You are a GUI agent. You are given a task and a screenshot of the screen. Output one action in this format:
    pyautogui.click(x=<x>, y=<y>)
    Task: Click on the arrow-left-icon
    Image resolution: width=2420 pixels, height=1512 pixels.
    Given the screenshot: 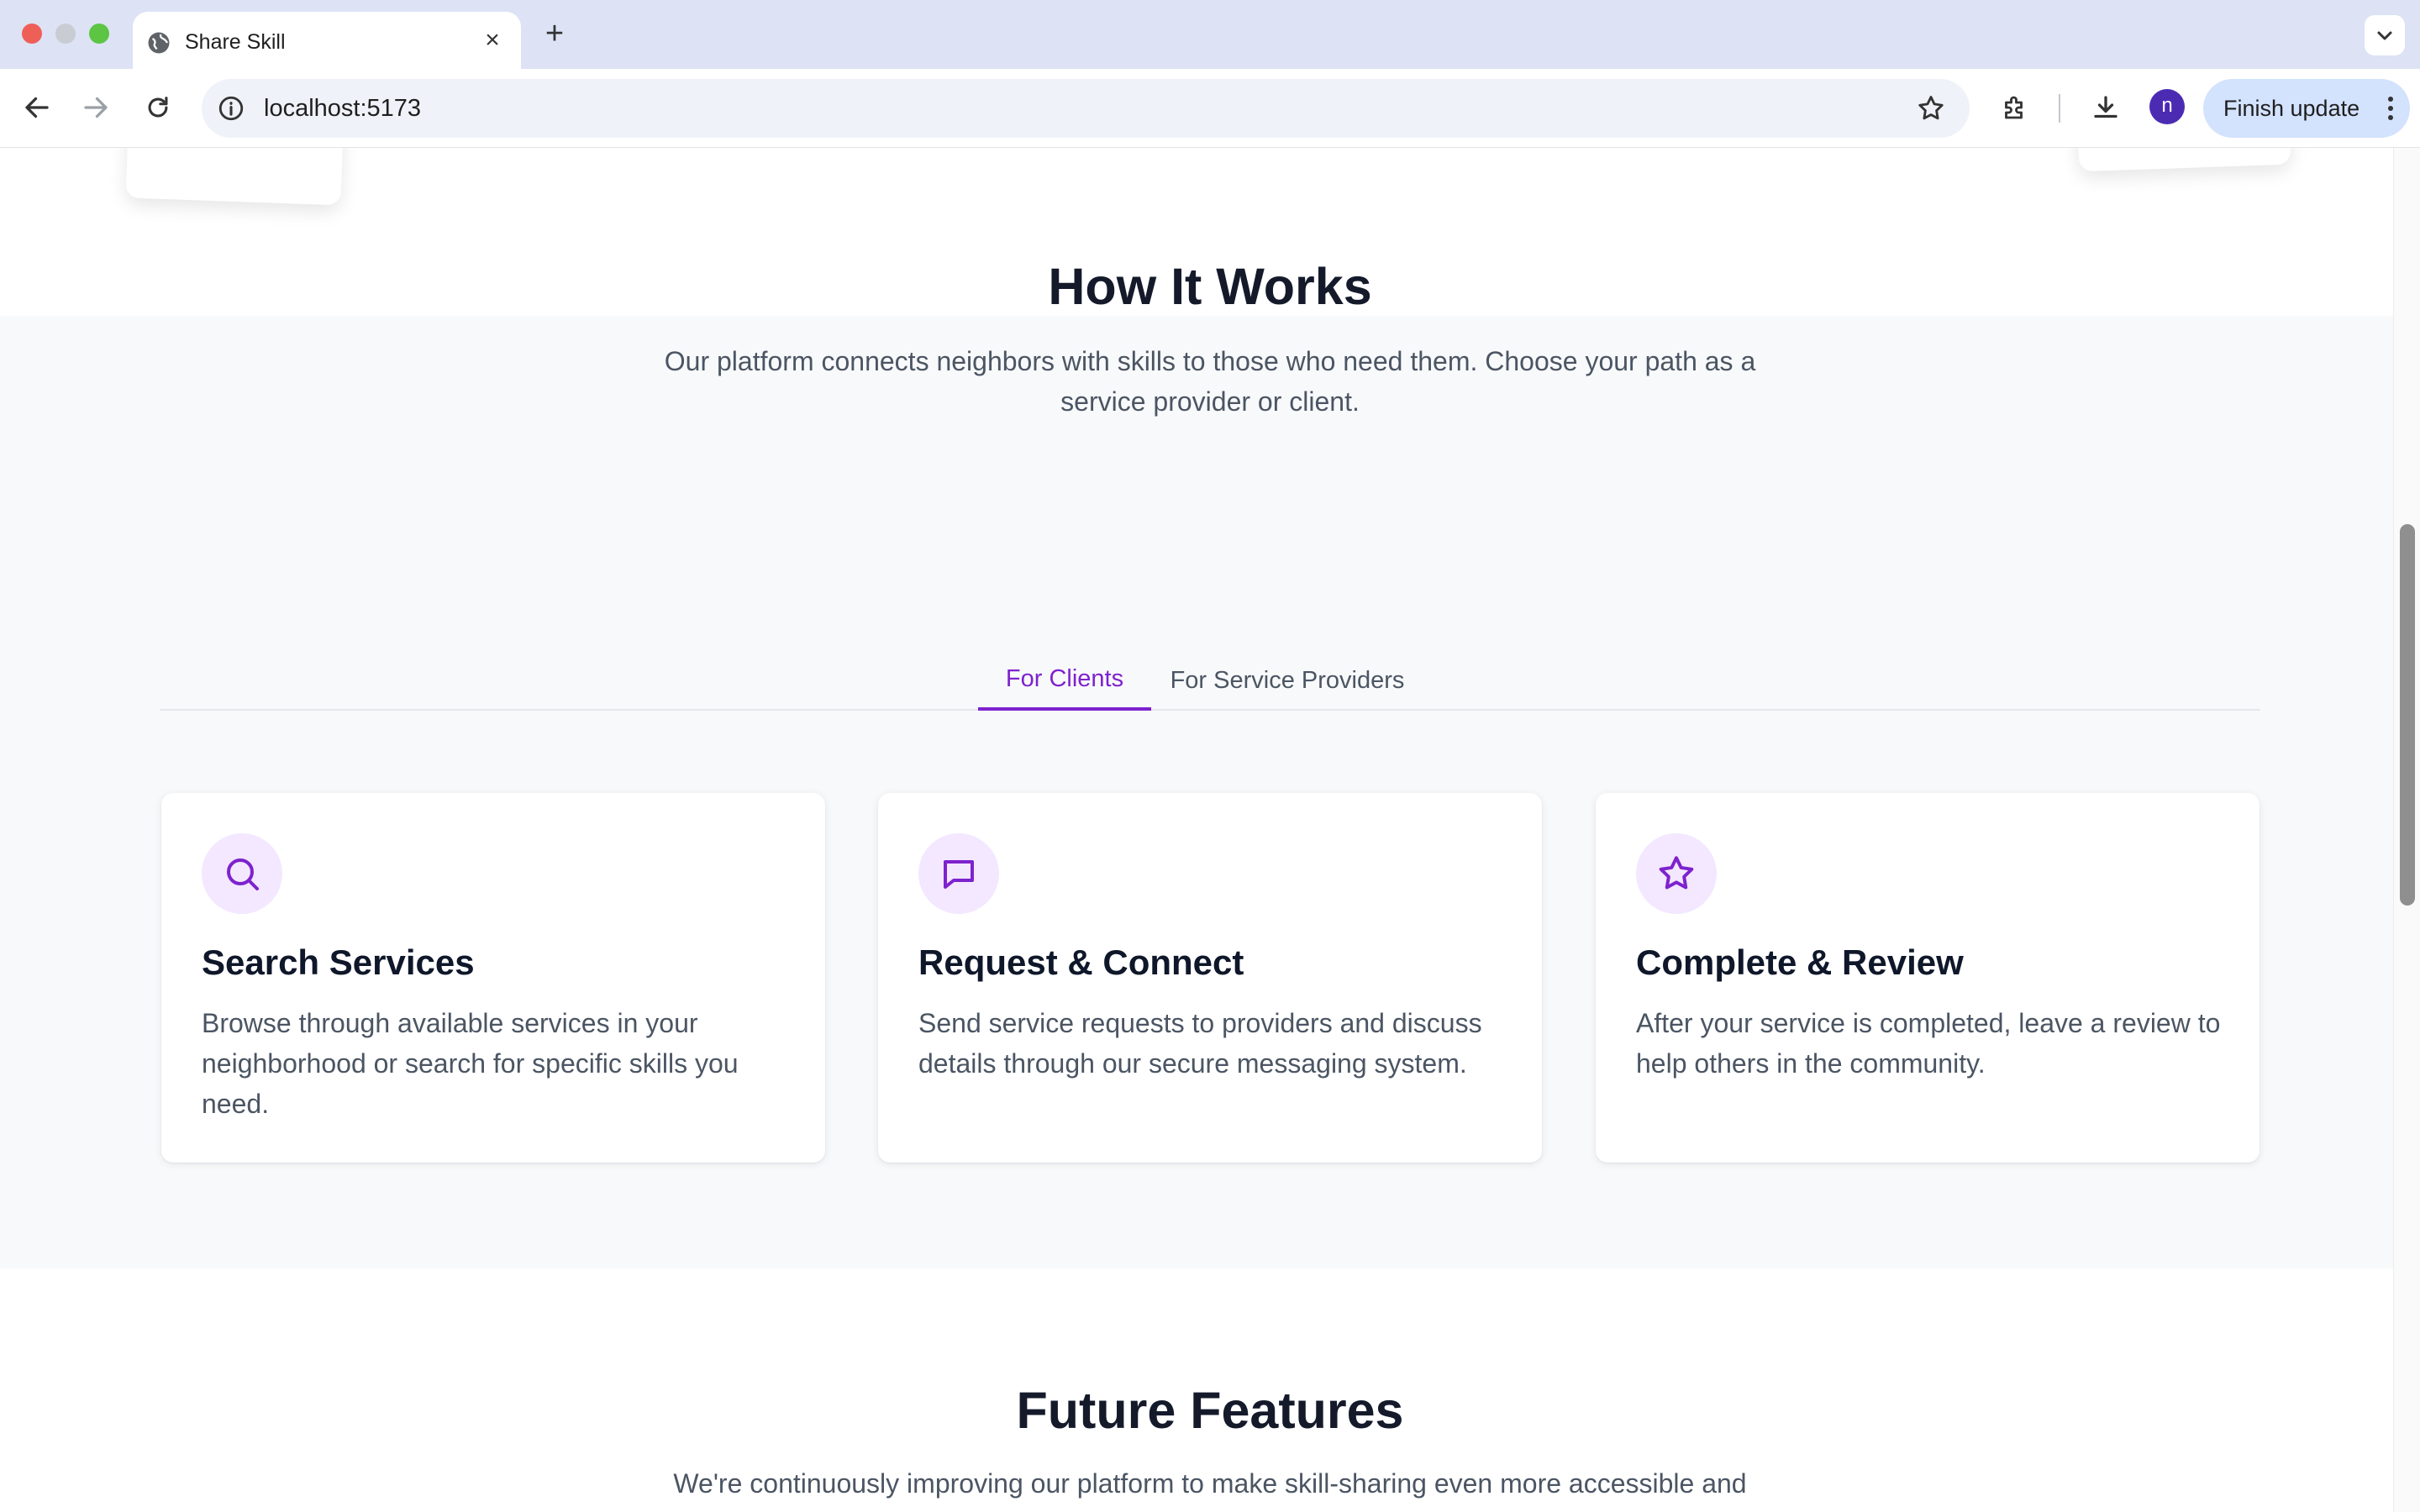 What is the action you would take?
    pyautogui.click(x=37, y=107)
    